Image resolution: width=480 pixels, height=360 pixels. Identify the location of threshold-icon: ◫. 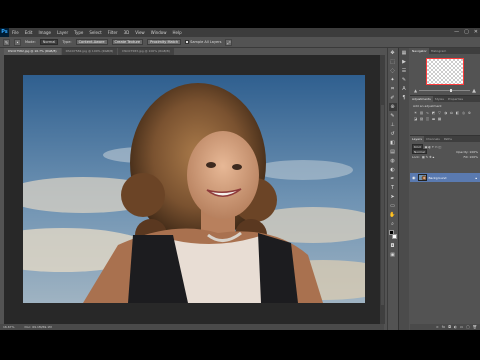
(427, 118).